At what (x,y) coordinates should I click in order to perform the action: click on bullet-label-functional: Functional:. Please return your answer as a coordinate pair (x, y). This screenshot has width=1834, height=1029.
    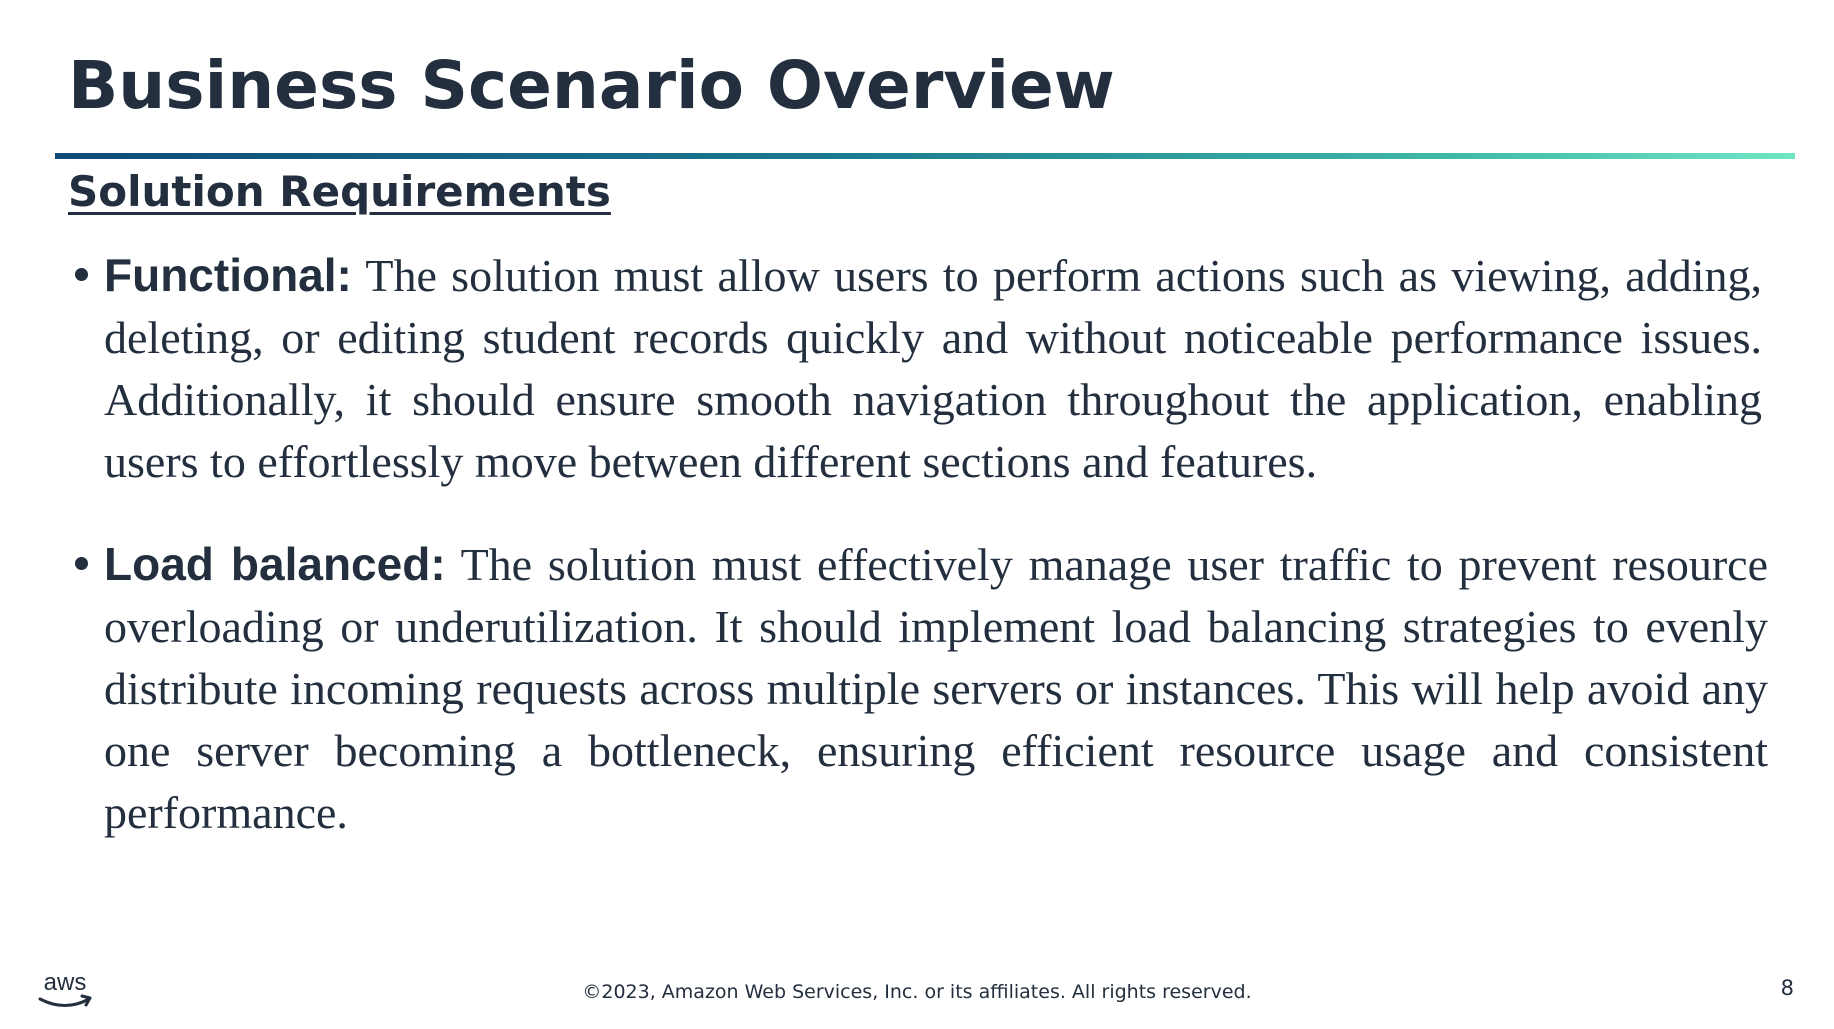
    Looking at the image, I should click on (228, 275).